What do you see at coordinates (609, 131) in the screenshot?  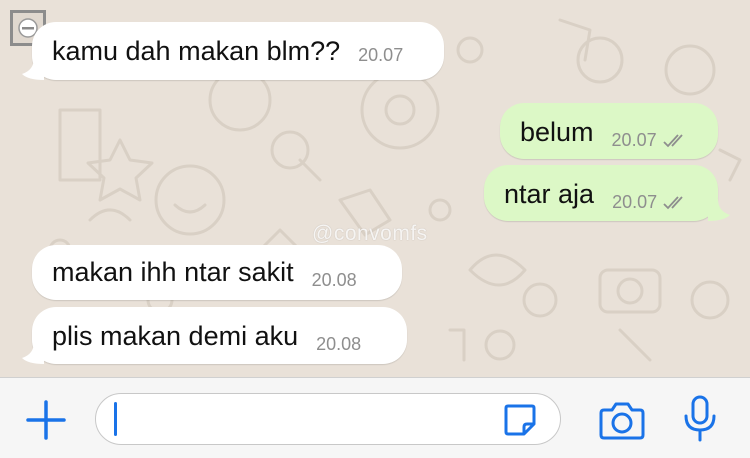 I see `message-bubble-outgoing: belum 20.07` at bounding box center [609, 131].